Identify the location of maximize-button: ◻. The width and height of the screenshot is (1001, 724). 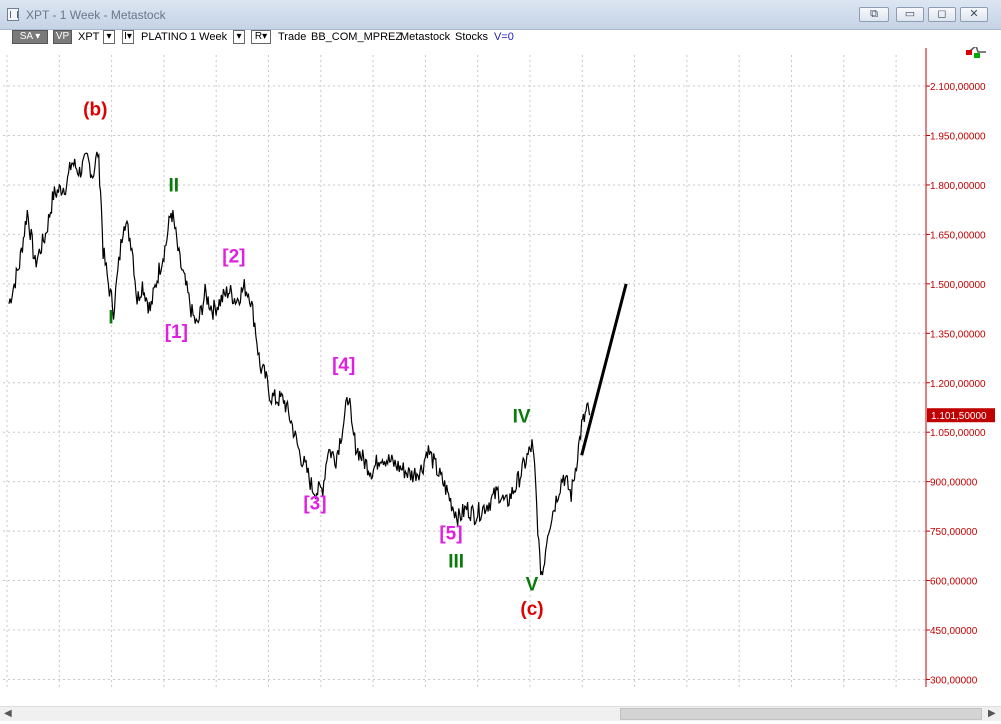
(942, 14).